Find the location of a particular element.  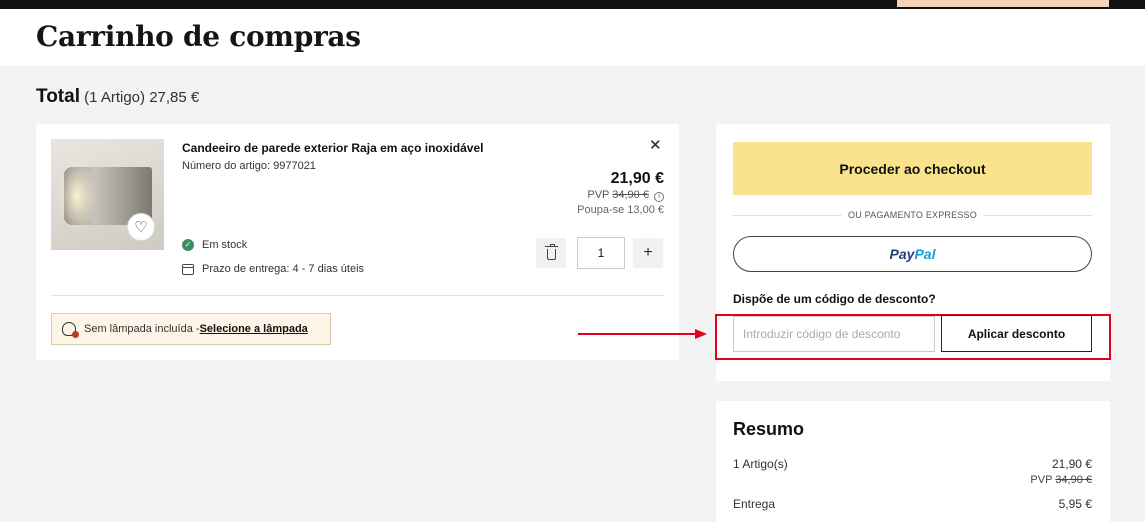

total-amount: 27,85 € is located at coordinates (174, 97).